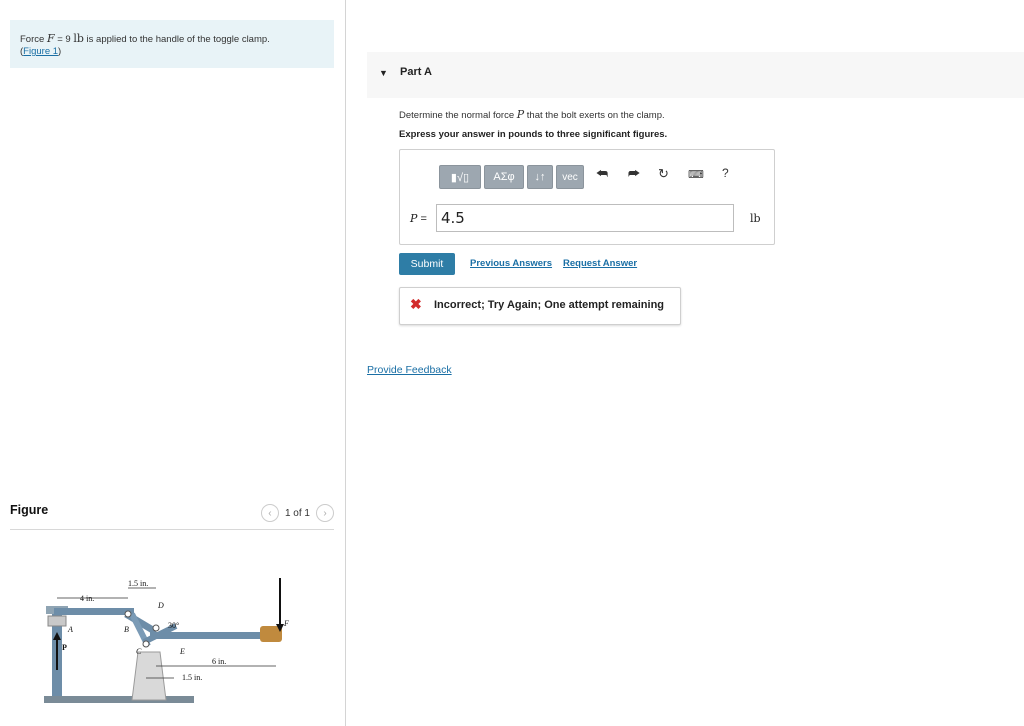 This screenshot has height=726, width=1024. What do you see at coordinates (416, 72) in the screenshot?
I see `part-title: Part A` at bounding box center [416, 72].